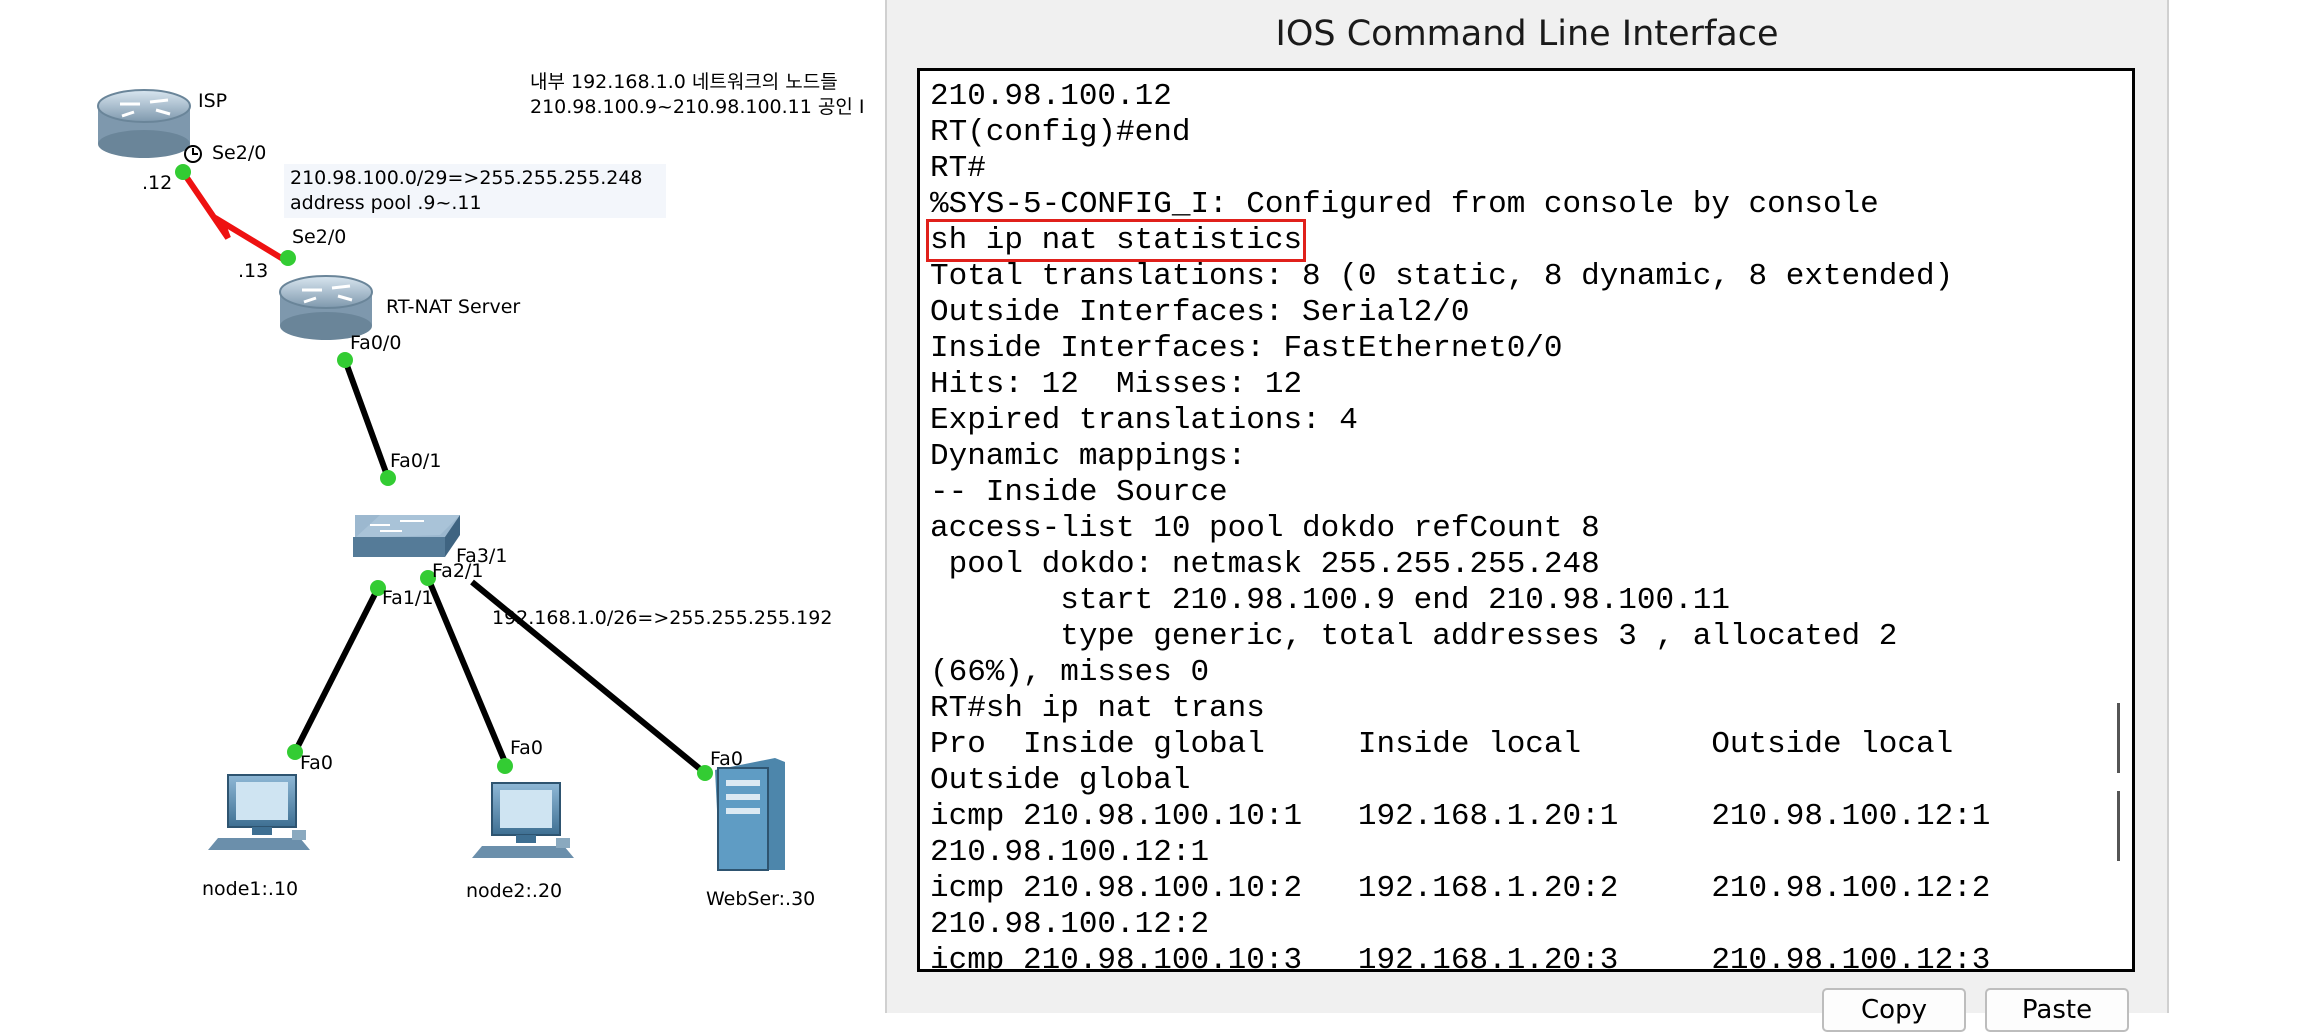 The image size is (2324, 1032). Describe the element at coordinates (2118, 738) in the screenshot. I see `scrollbar-thumb-upper` at that location.